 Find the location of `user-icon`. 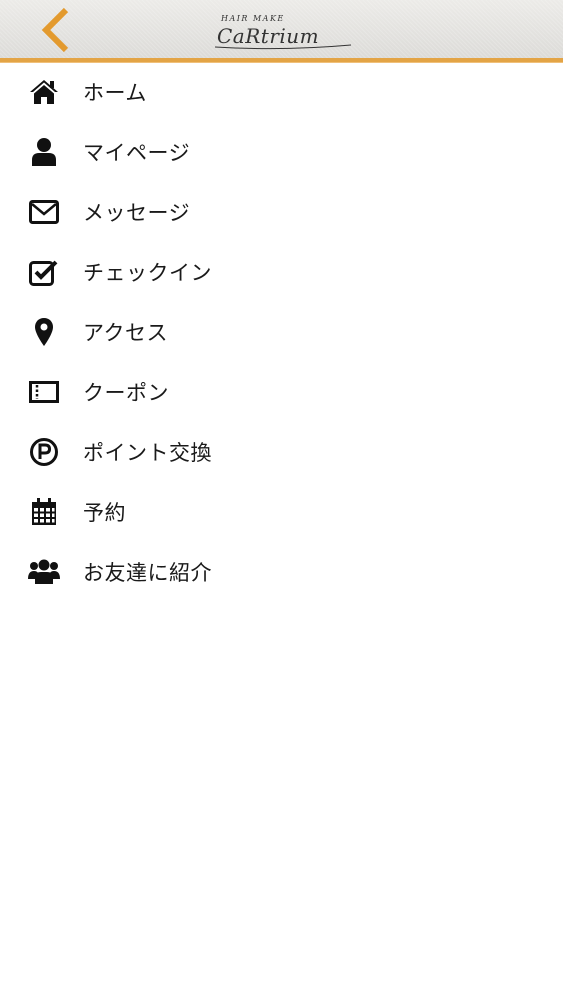

user-icon is located at coordinates (44, 152).